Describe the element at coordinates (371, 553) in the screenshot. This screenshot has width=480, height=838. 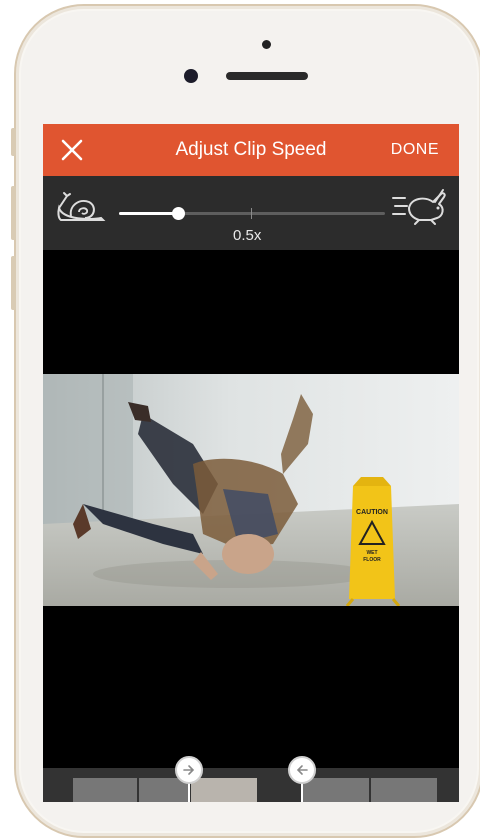
I see `sign-wet-text: WET` at that location.